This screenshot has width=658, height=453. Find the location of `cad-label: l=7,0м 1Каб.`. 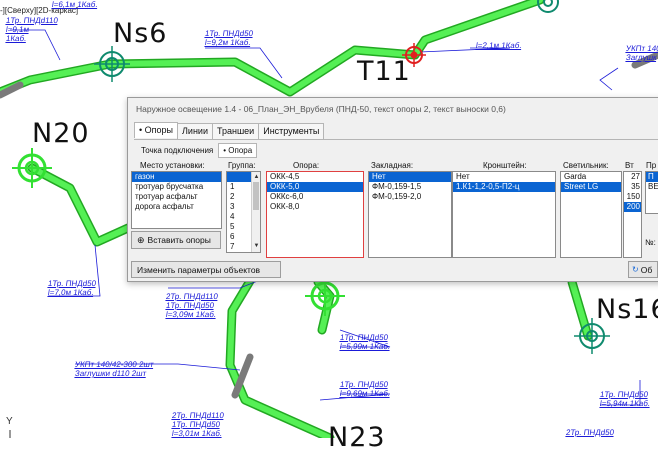

cad-label: l=7,0м 1Каб. is located at coordinates (71, 292).